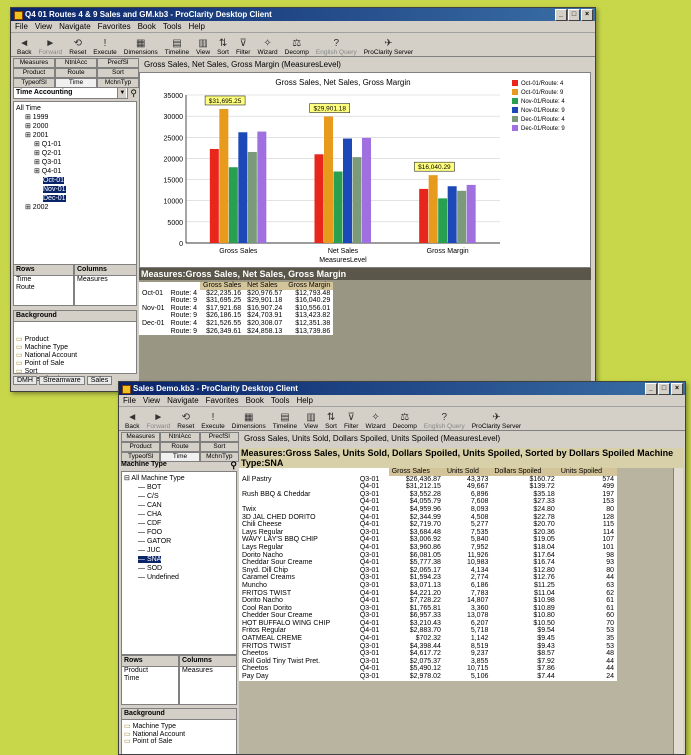  What do you see at coordinates (298, 480) in the screenshot?
I see `row-header: All Pastry` at bounding box center [298, 480].